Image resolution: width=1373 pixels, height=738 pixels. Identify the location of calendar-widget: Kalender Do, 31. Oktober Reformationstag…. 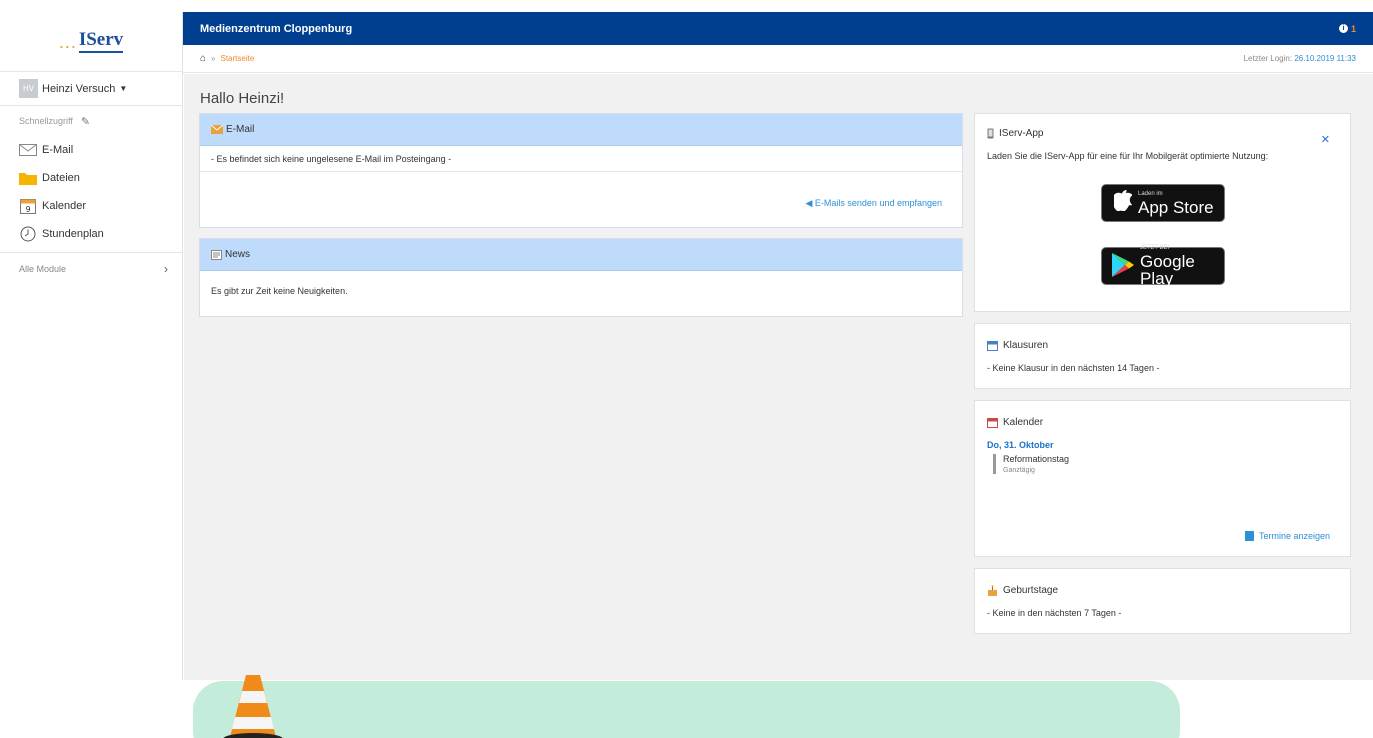
(1162, 478).